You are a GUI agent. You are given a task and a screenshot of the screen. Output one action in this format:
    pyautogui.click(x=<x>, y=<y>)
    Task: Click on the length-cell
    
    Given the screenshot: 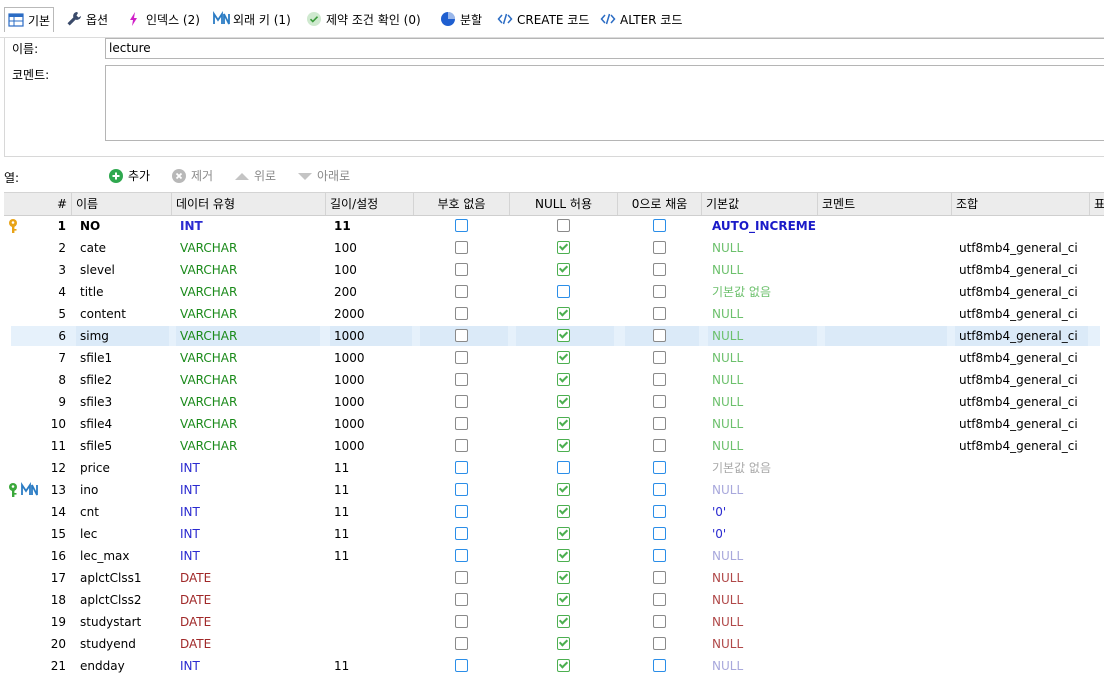 What is the action you would take?
    pyautogui.click(x=373, y=644)
    